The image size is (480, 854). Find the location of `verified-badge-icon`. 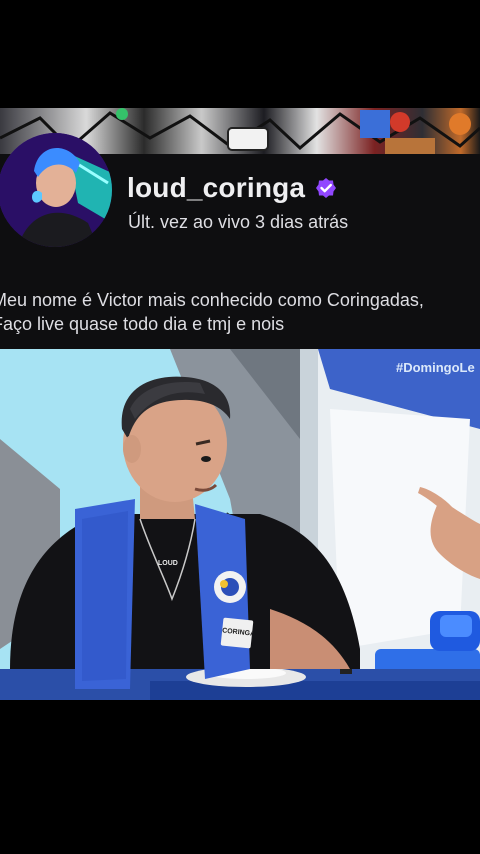

verified-badge-icon is located at coordinates (326, 188).